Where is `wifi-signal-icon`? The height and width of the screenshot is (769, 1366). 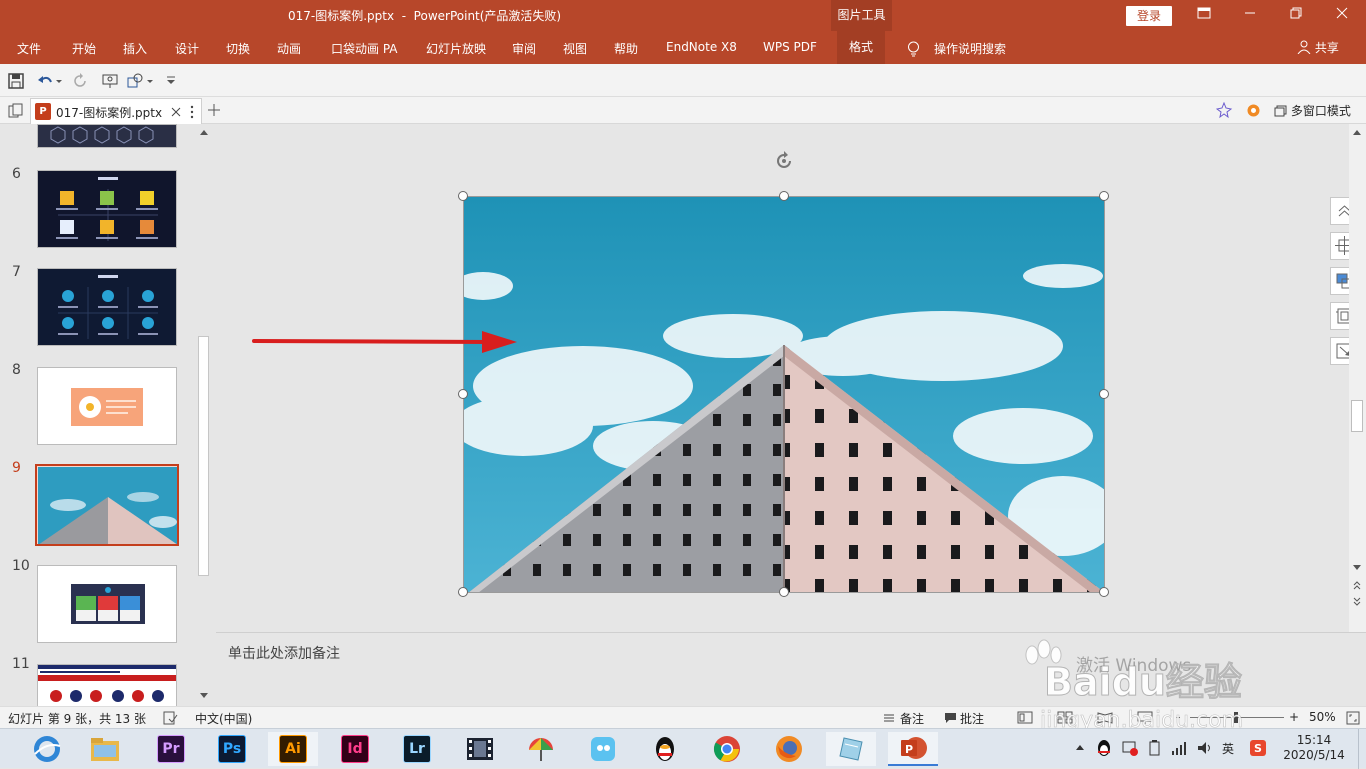
wifi-signal-icon is located at coordinates (1179, 748).